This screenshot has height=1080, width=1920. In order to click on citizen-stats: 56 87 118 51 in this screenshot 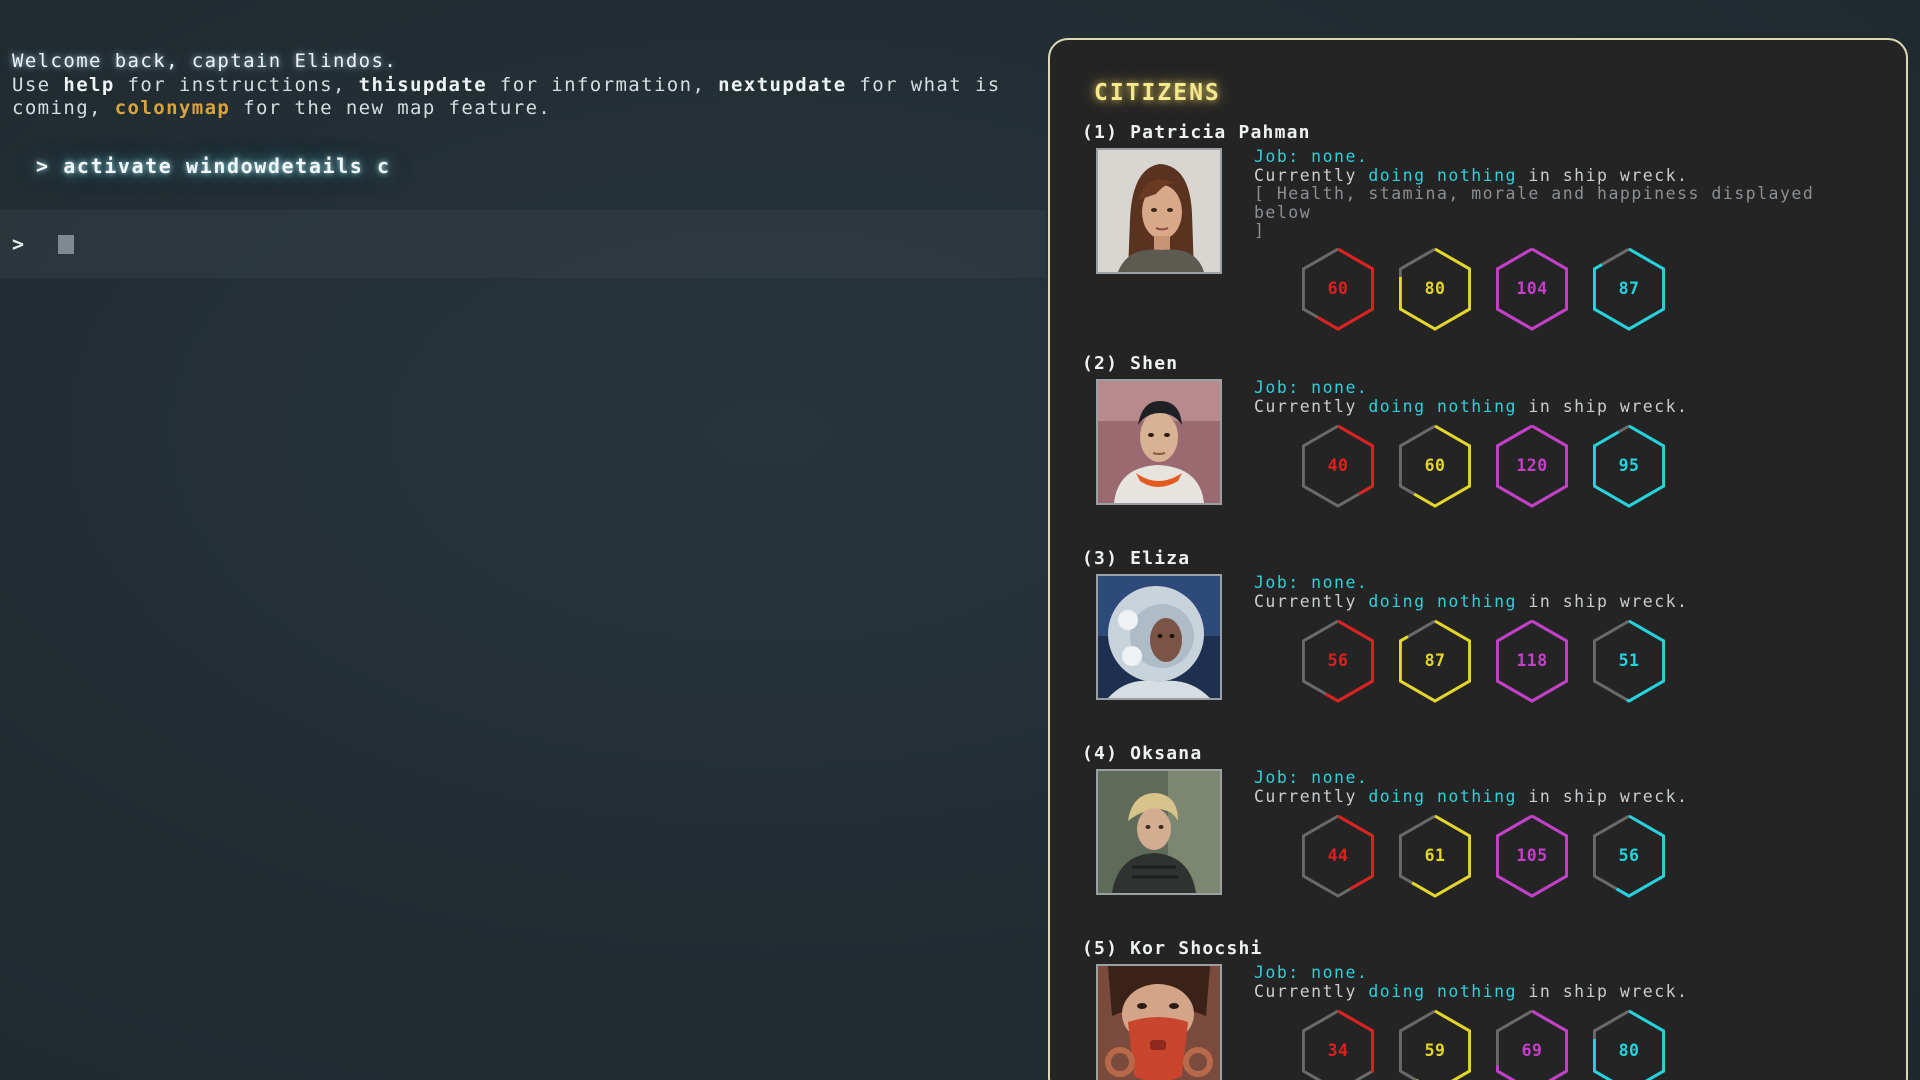, I will do `click(1502, 663)`.